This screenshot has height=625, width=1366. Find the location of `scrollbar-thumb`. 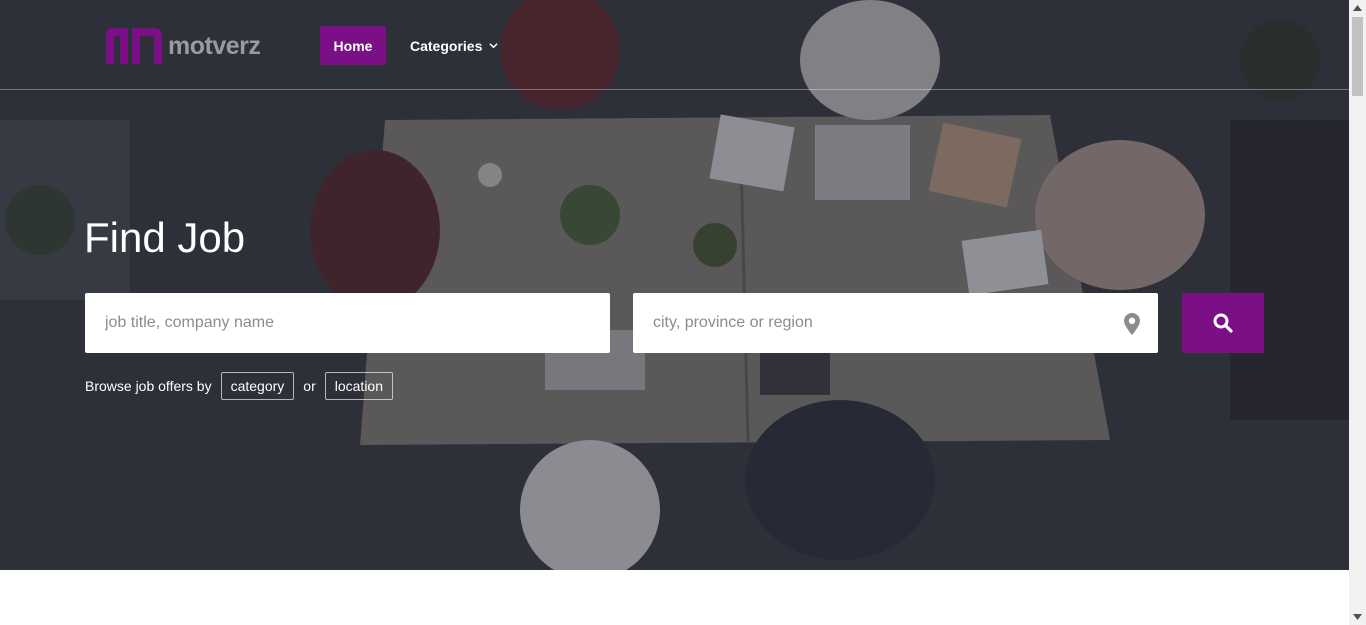

scrollbar-thumb is located at coordinates (1357, 56).